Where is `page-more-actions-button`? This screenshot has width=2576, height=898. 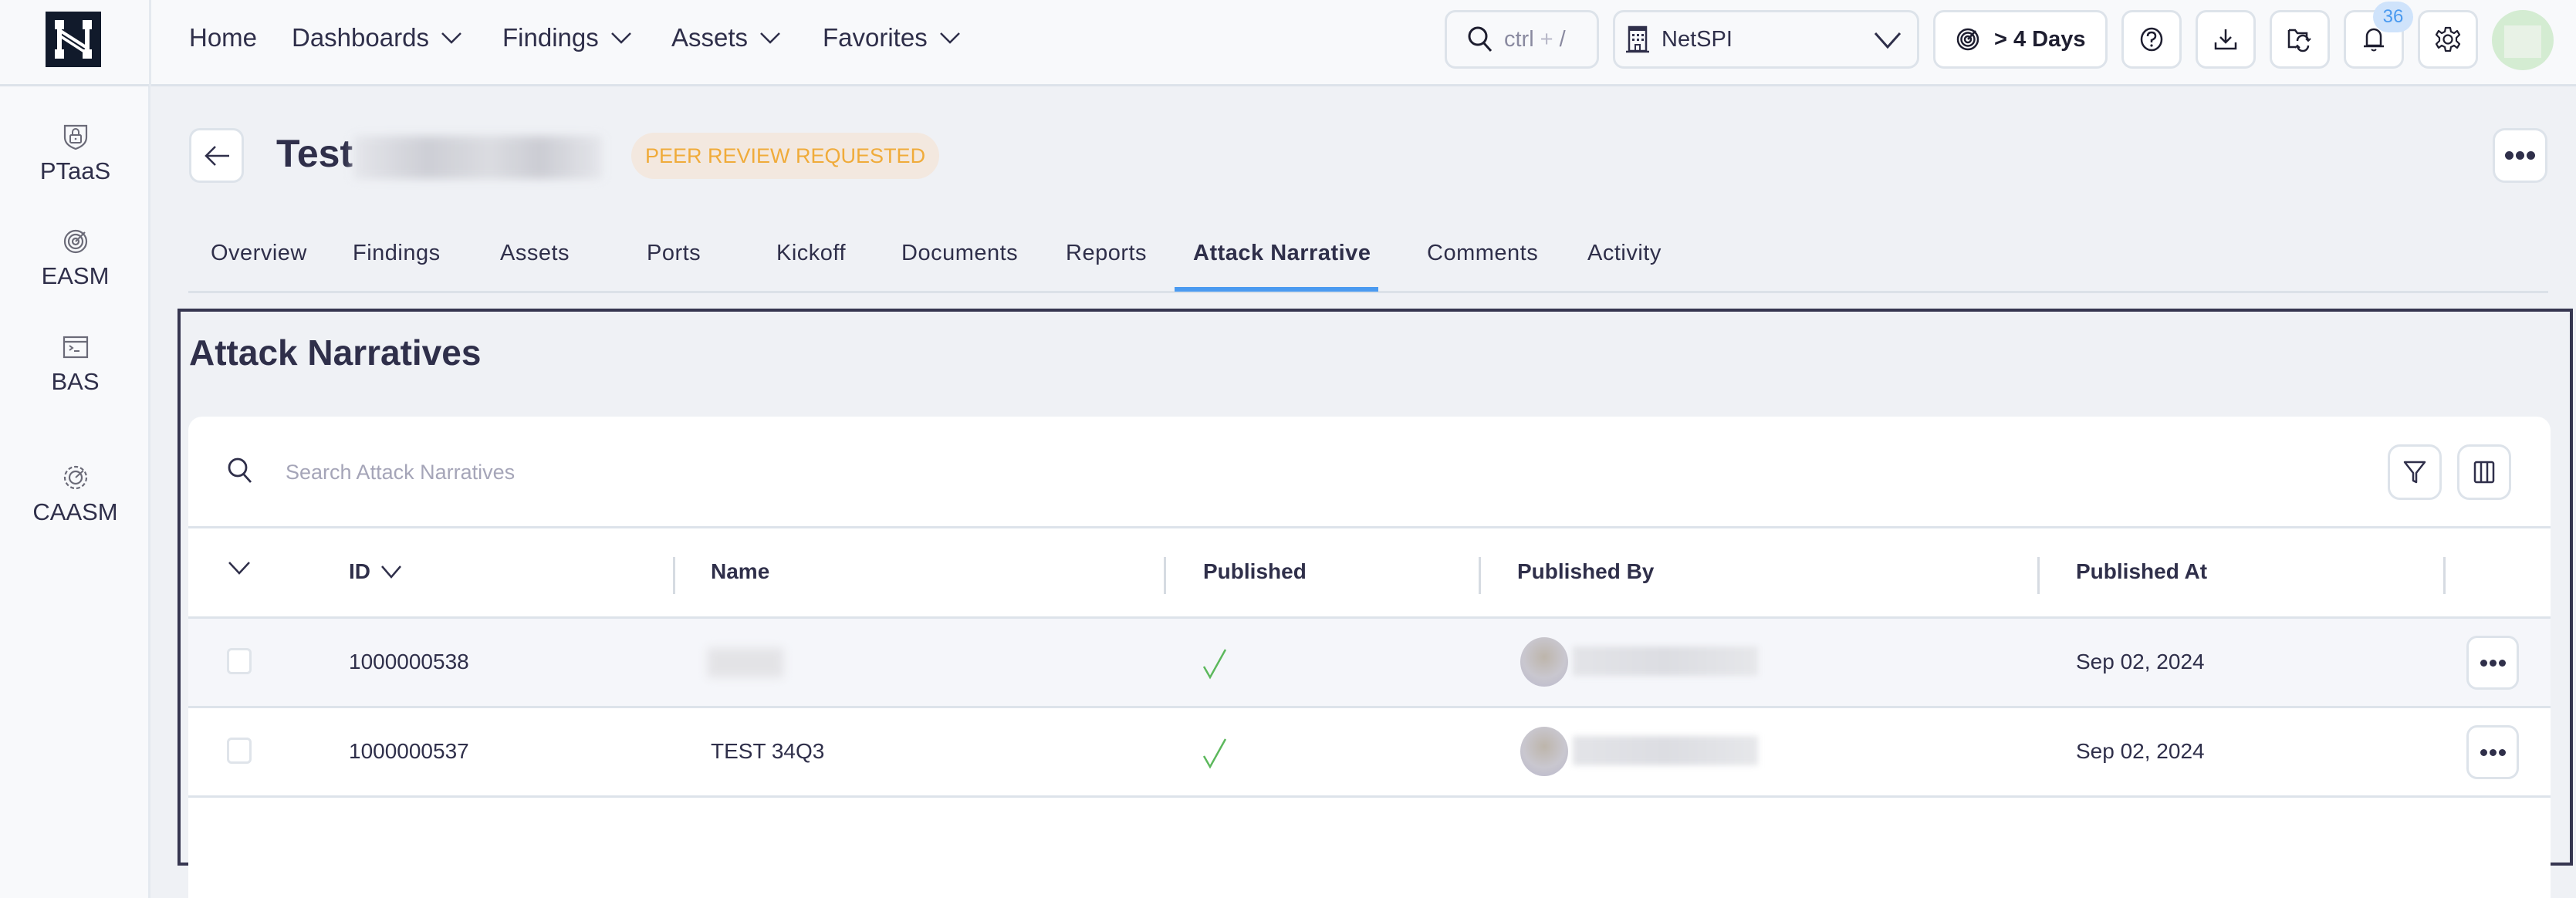 page-more-actions-button is located at coordinates (2520, 155).